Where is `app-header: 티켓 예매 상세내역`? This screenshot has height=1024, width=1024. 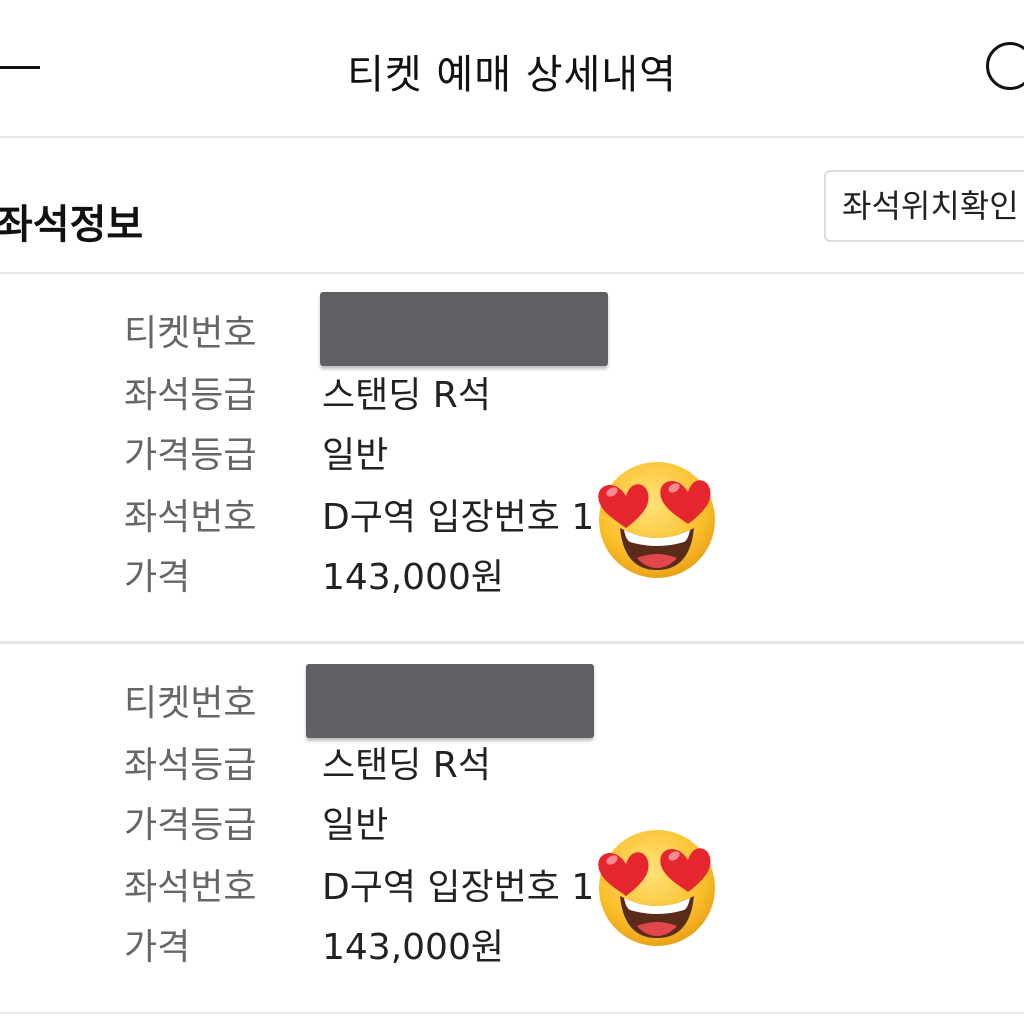 app-header: 티켓 예매 상세내역 is located at coordinates (512, 69).